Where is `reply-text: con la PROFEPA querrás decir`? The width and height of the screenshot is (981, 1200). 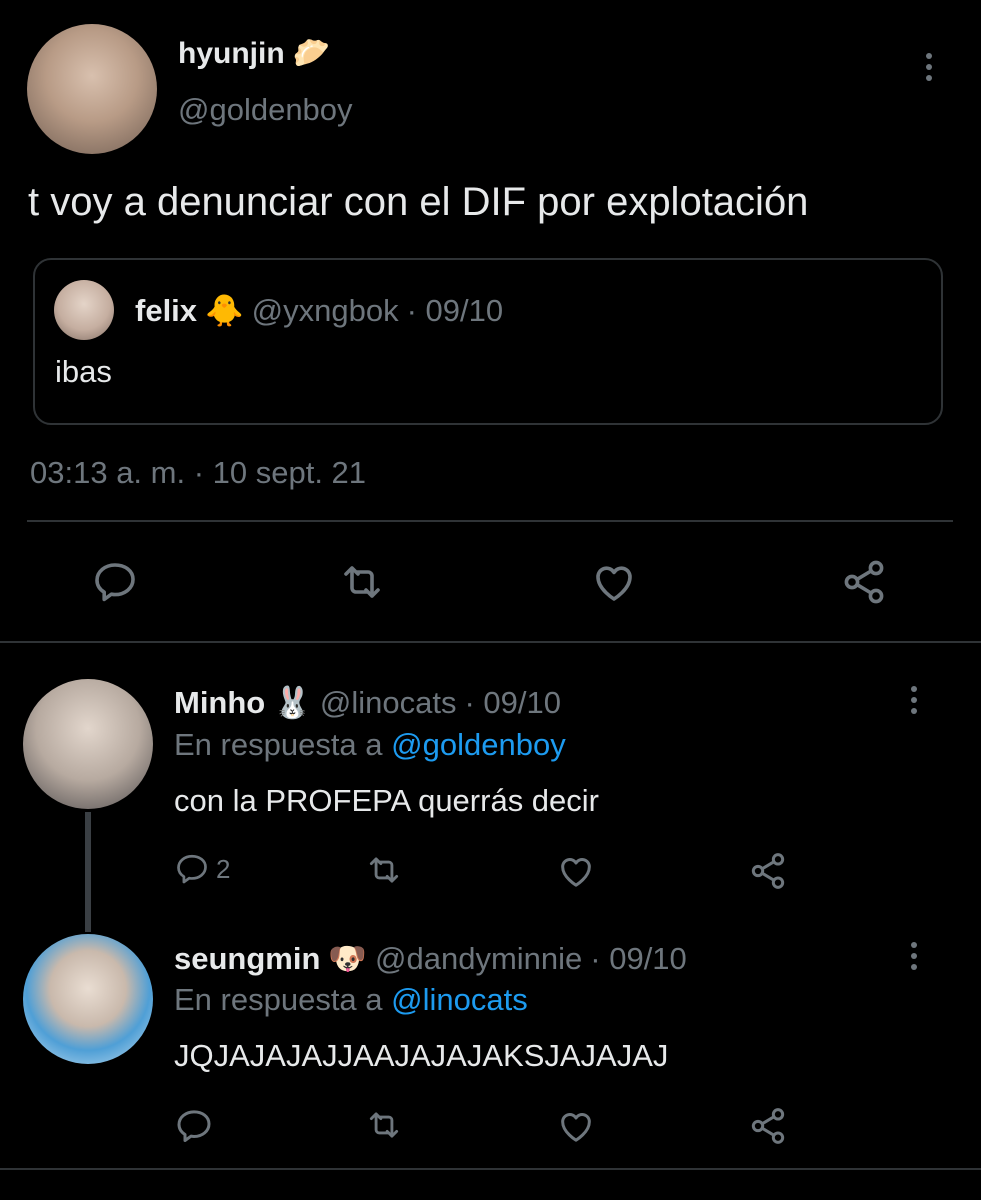
reply-text: con la PROFEPA querrás decir is located at coordinates (386, 800).